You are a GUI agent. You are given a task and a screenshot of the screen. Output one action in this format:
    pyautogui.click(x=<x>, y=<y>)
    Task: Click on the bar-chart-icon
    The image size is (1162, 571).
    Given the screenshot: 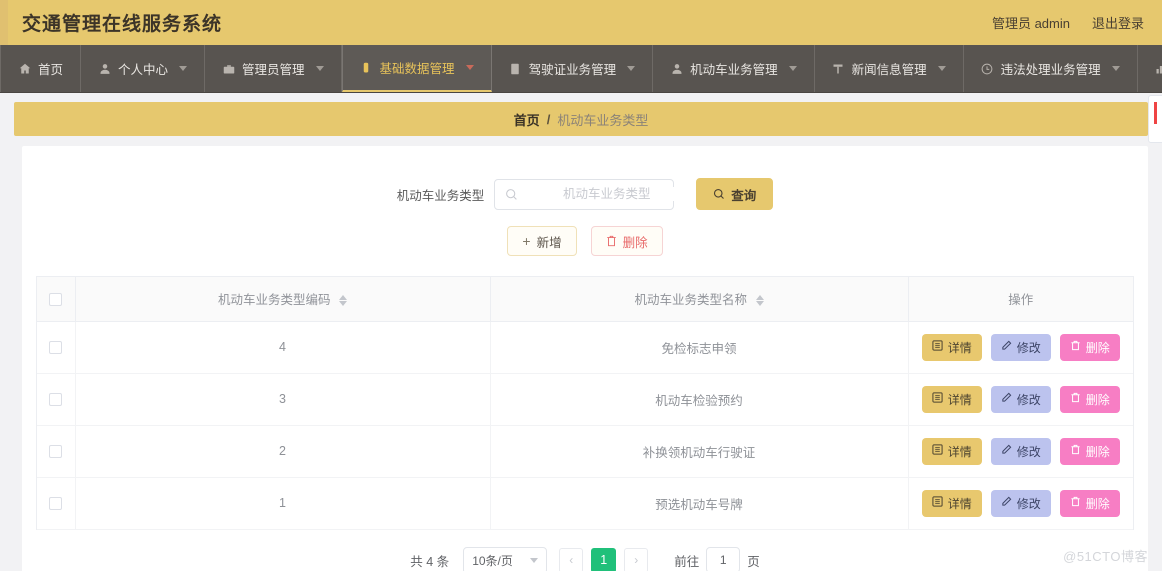 What is the action you would take?
    pyautogui.click(x=1158, y=68)
    